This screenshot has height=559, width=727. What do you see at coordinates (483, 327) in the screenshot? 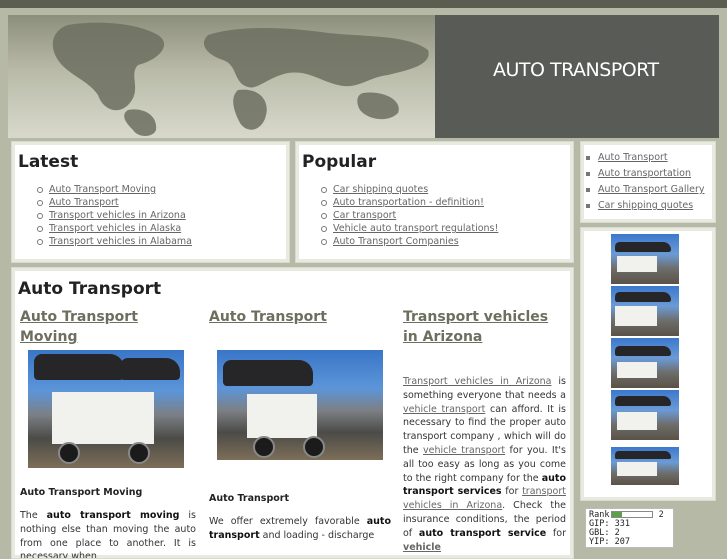
I see `col3-title-link: Transport vehicles in Arizona` at bounding box center [483, 327].